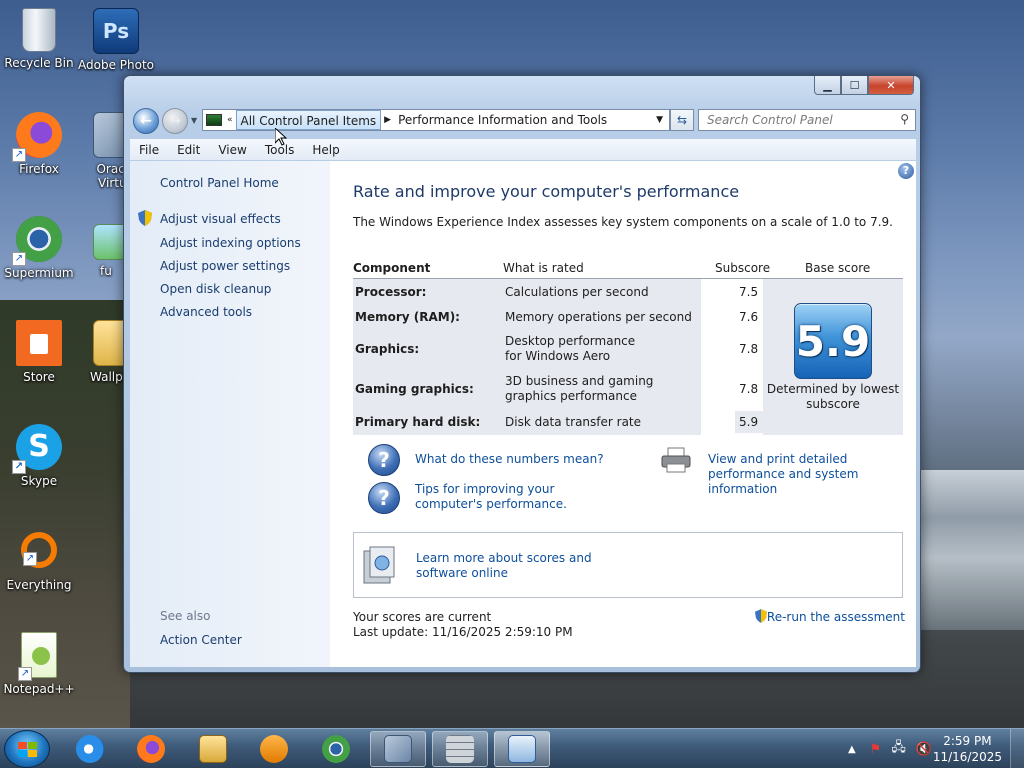 Image resolution: width=1024 pixels, height=768 pixels. What do you see at coordinates (225, 266) in the screenshot?
I see `sidebar-adjust-power-settings: Adjust power settings` at bounding box center [225, 266].